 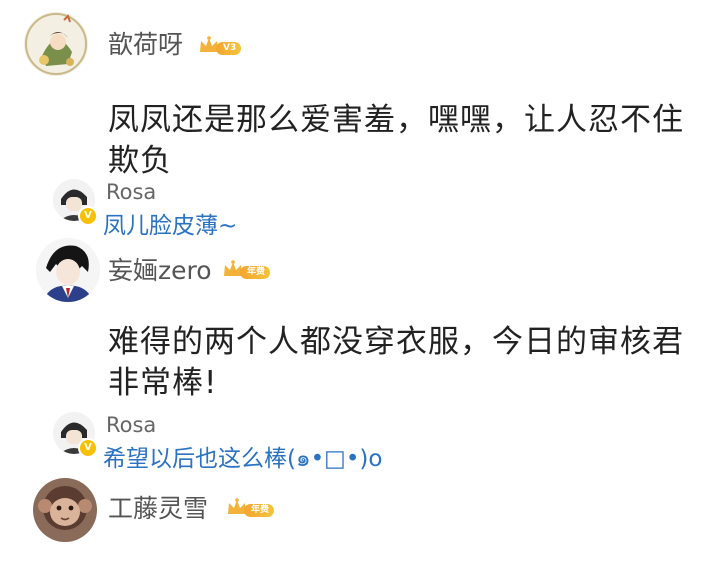 What do you see at coordinates (145, 45) in the screenshot?
I see `username: 歆荷呀` at bounding box center [145, 45].